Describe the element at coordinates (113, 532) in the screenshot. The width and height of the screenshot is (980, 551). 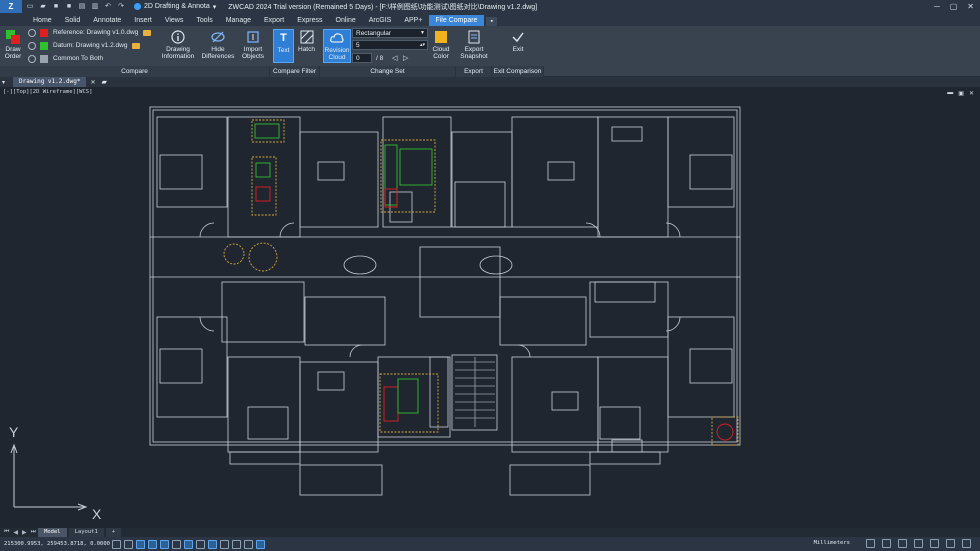
I see `add-layout-button: +` at that location.